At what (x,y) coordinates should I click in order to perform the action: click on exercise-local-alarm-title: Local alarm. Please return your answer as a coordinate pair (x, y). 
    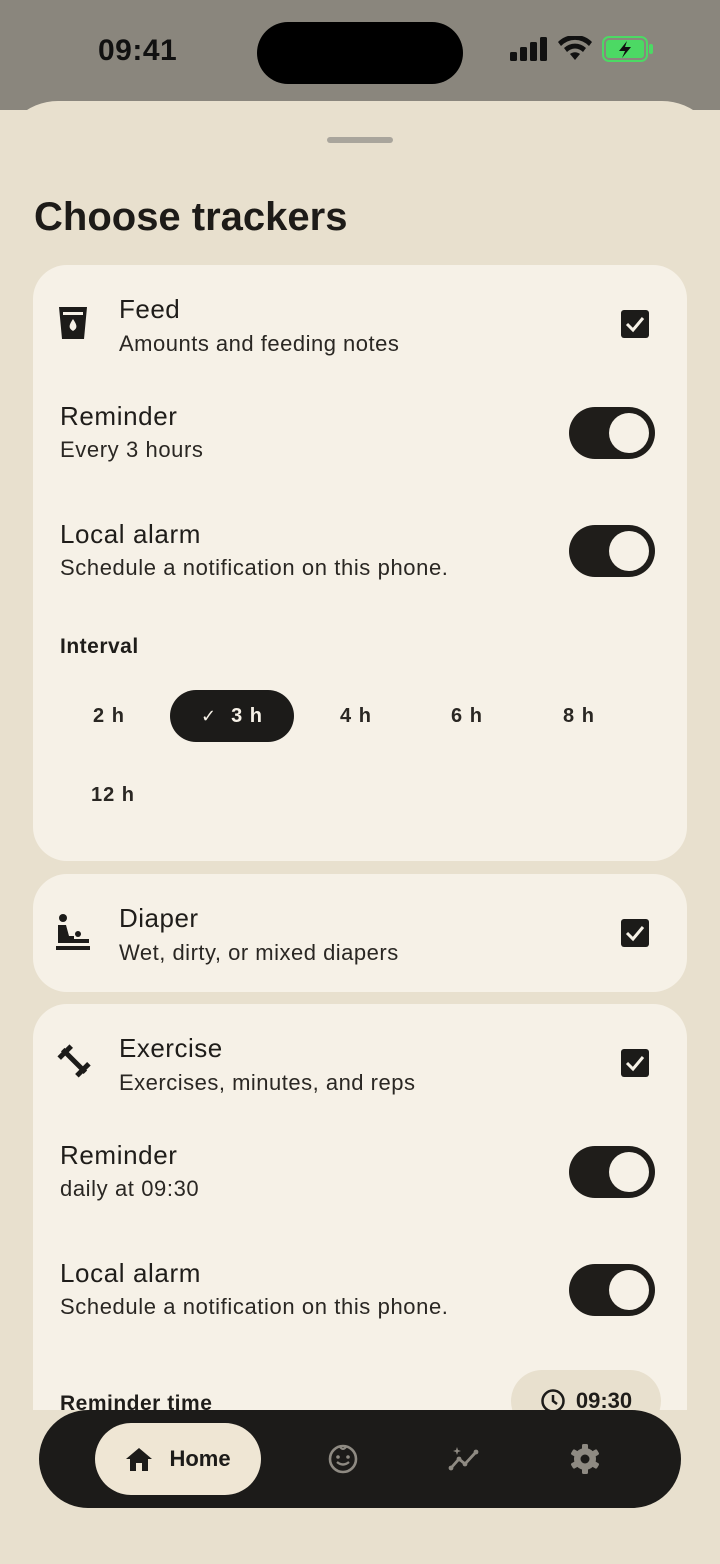
    Looking at the image, I should click on (130, 1273).